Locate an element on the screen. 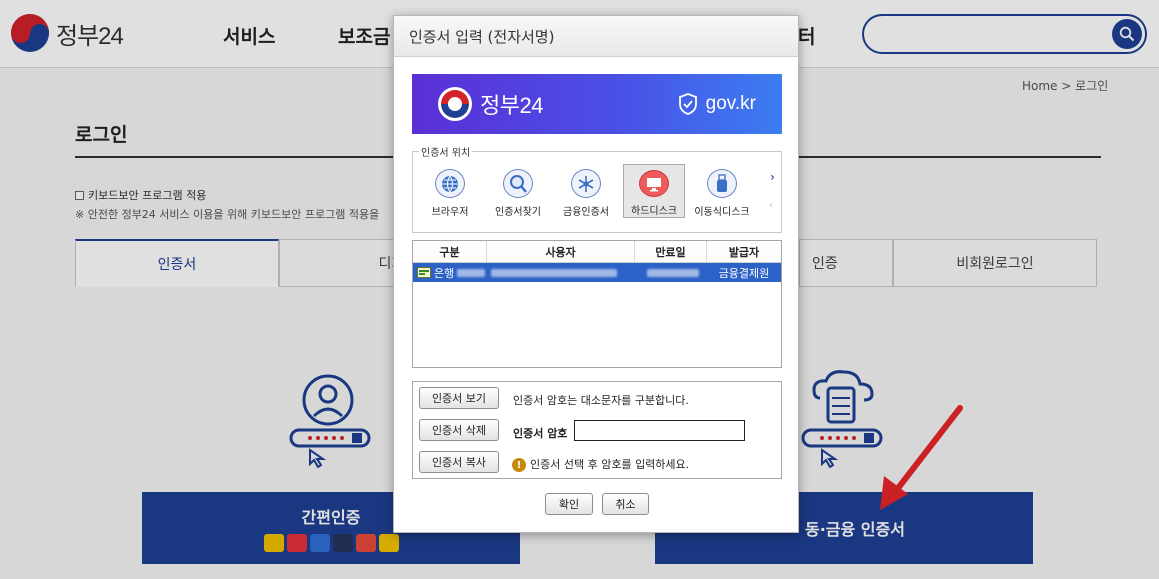 The height and width of the screenshot is (579, 1159). column-header: 사용자 is located at coordinates (561, 251).